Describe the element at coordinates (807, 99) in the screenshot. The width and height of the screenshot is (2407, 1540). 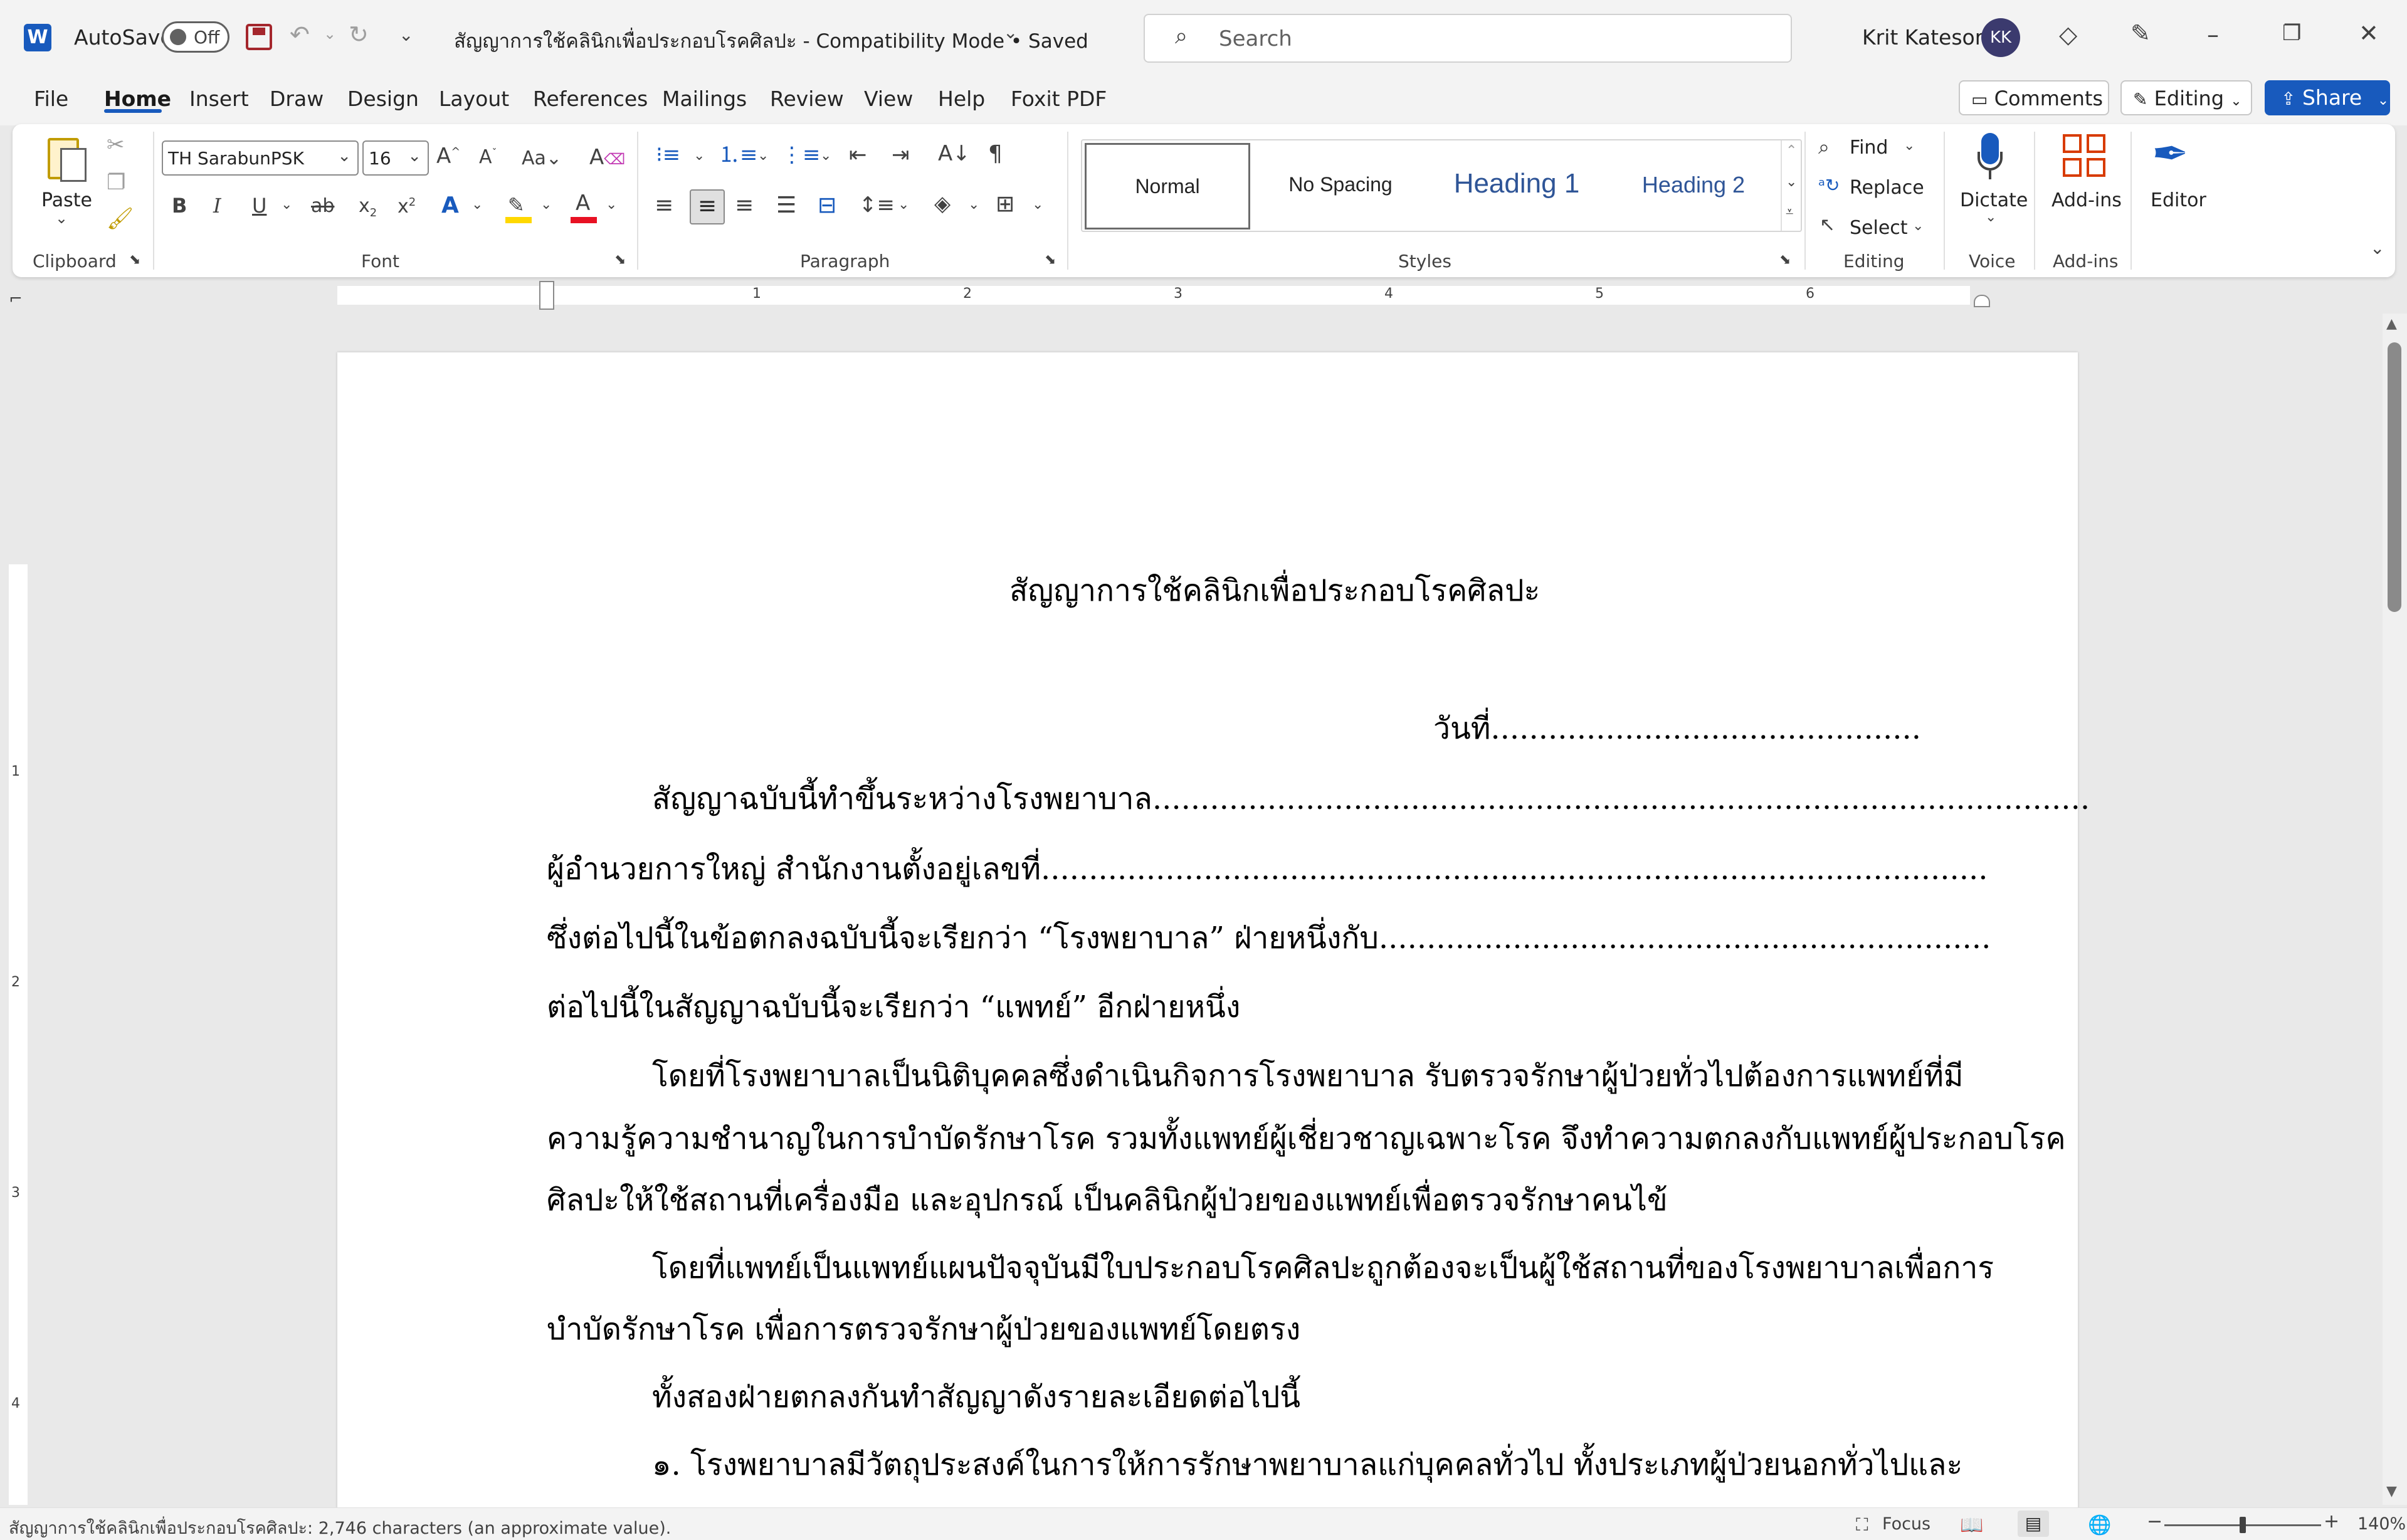
I see `tab-review: Review` at that location.